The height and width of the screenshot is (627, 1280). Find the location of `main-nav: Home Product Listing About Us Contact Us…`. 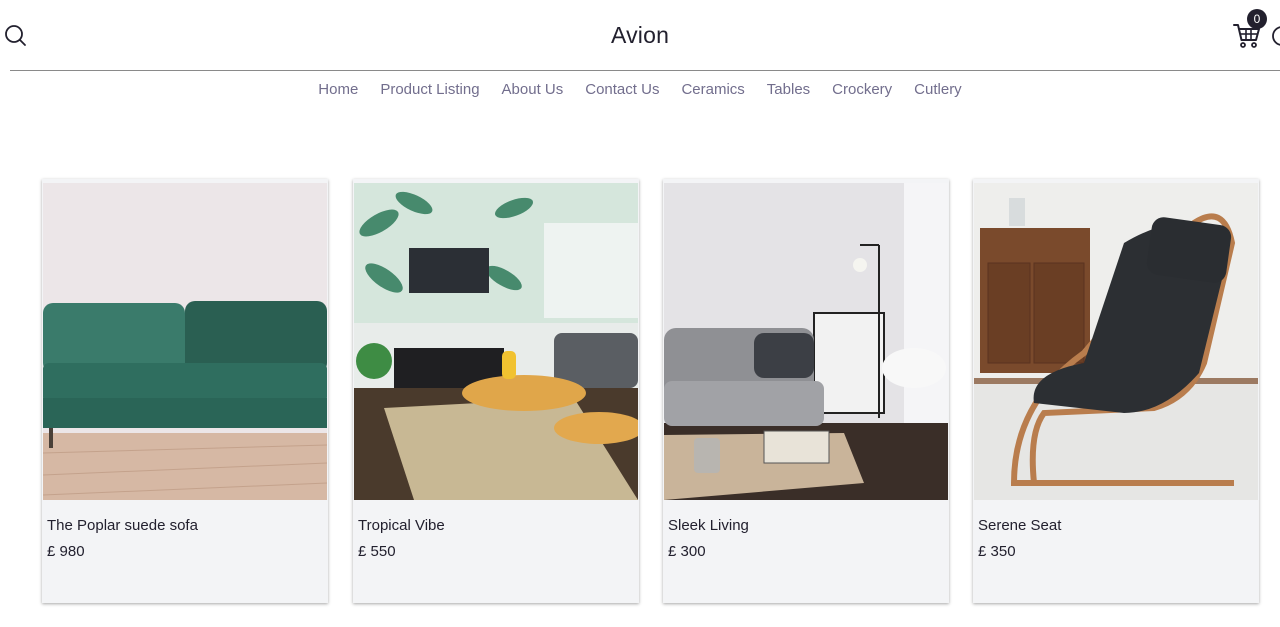

main-nav: Home Product Listing About Us Contact Us… is located at coordinates (640, 91).